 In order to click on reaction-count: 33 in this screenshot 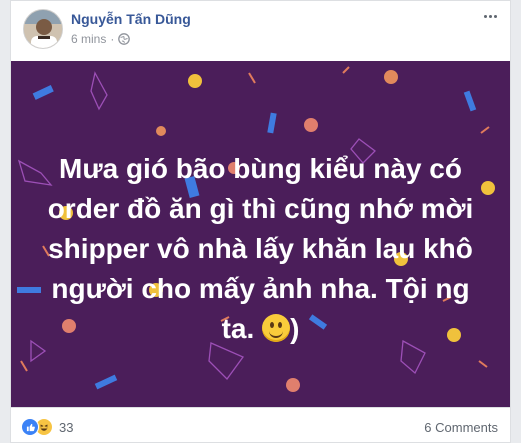, I will do `click(66, 427)`.